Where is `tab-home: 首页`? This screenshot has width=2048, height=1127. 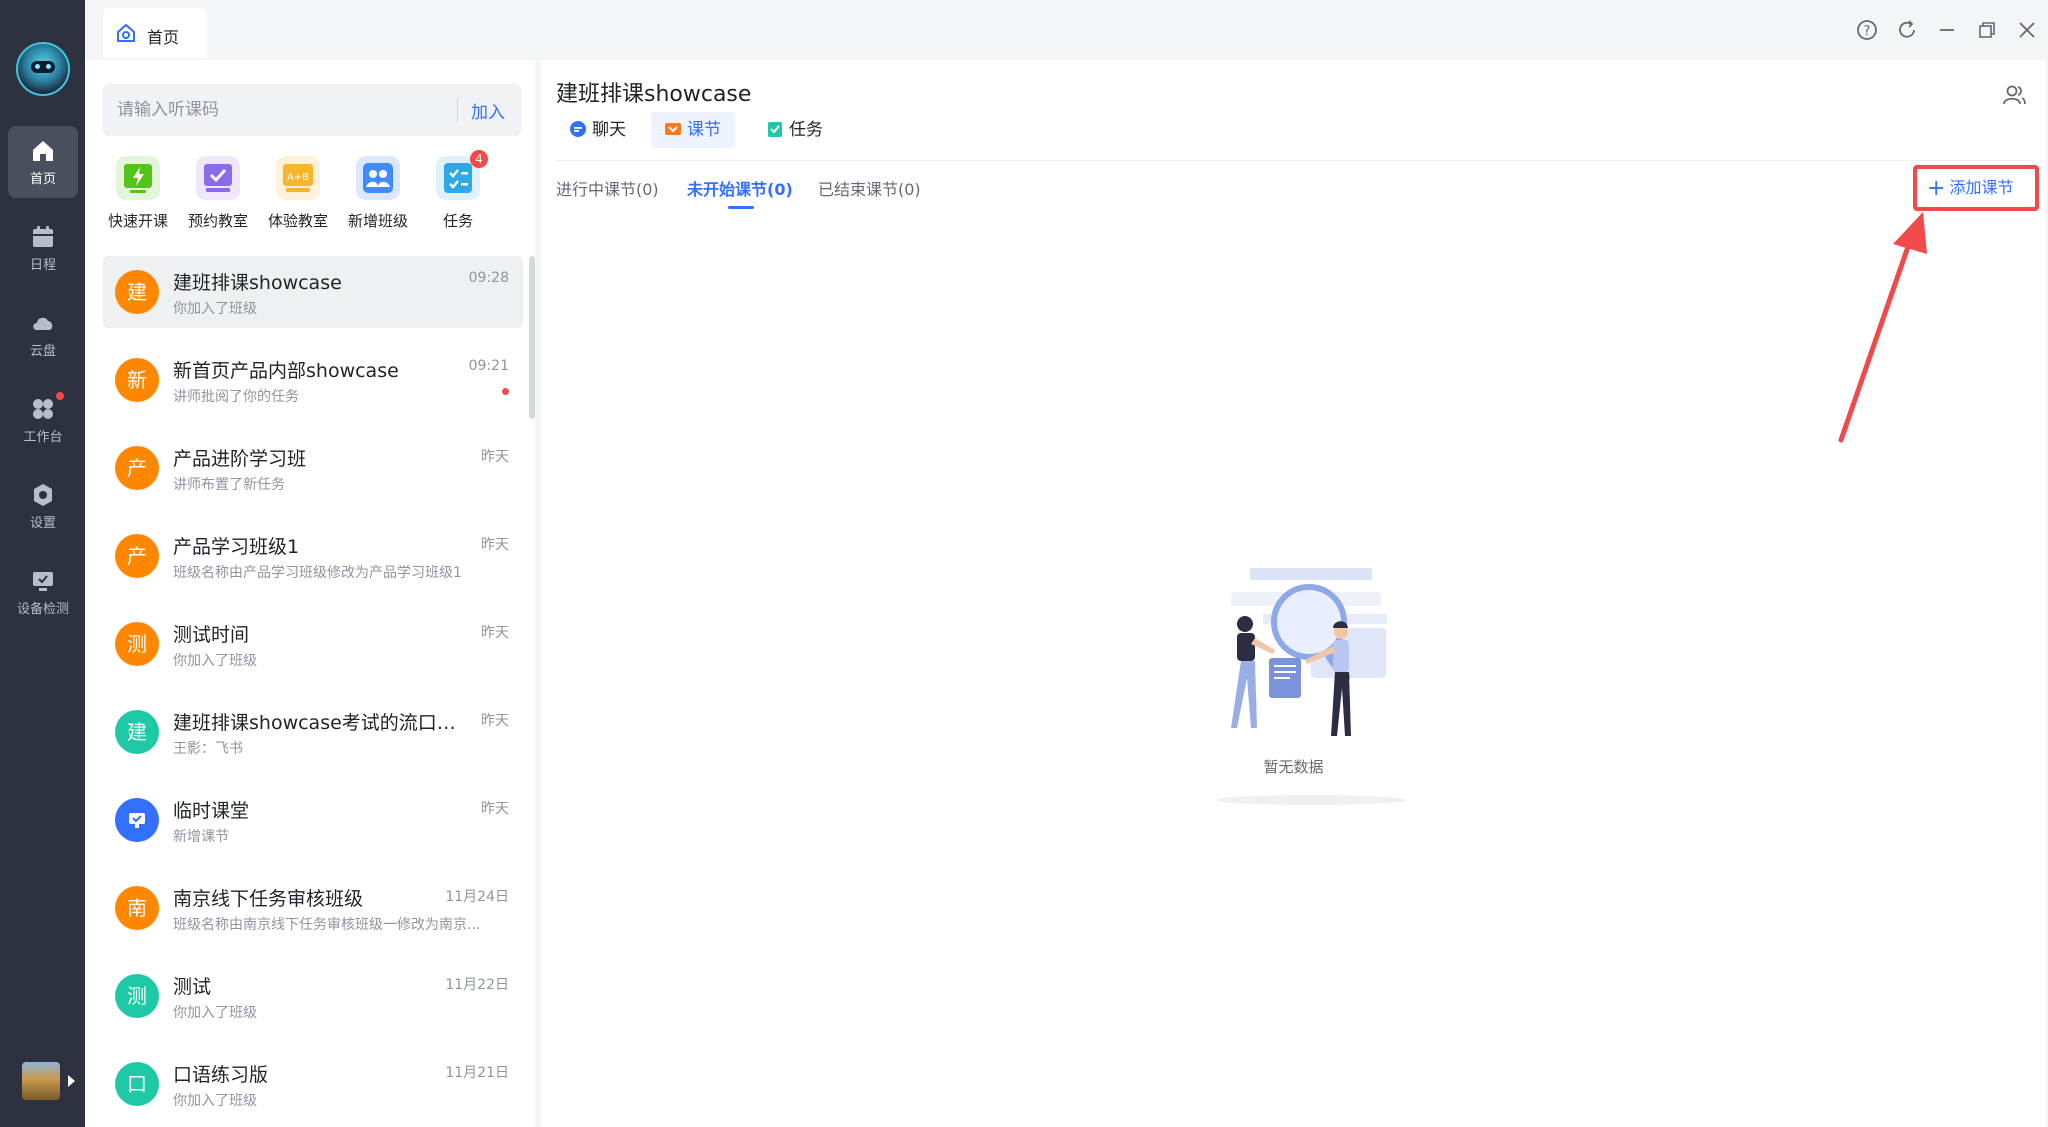
tab-home: 首页 is located at coordinates (155, 33).